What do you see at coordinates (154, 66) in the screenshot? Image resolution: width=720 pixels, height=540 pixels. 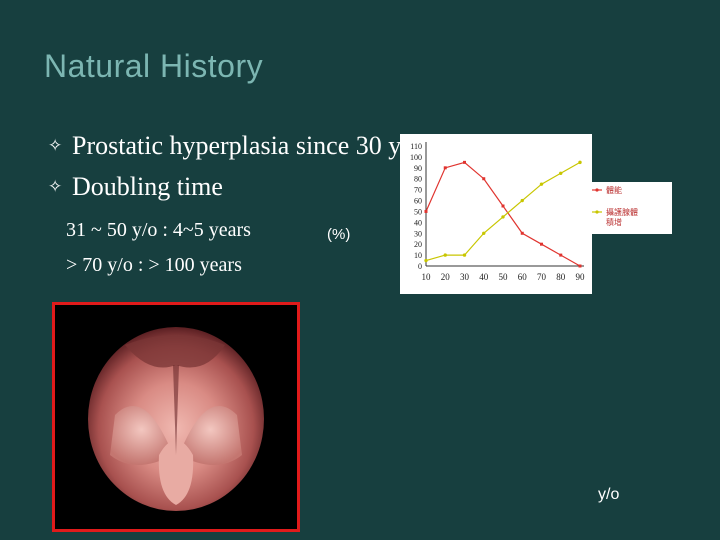 I see `slide-title: Natural History` at bounding box center [154, 66].